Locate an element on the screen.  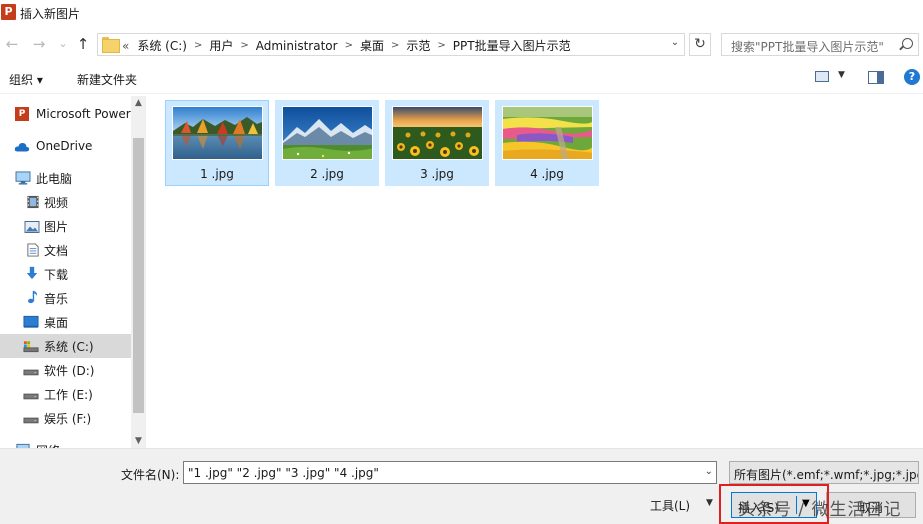
view-dropdown-icon: ▼ is located at coordinates (841, 75).